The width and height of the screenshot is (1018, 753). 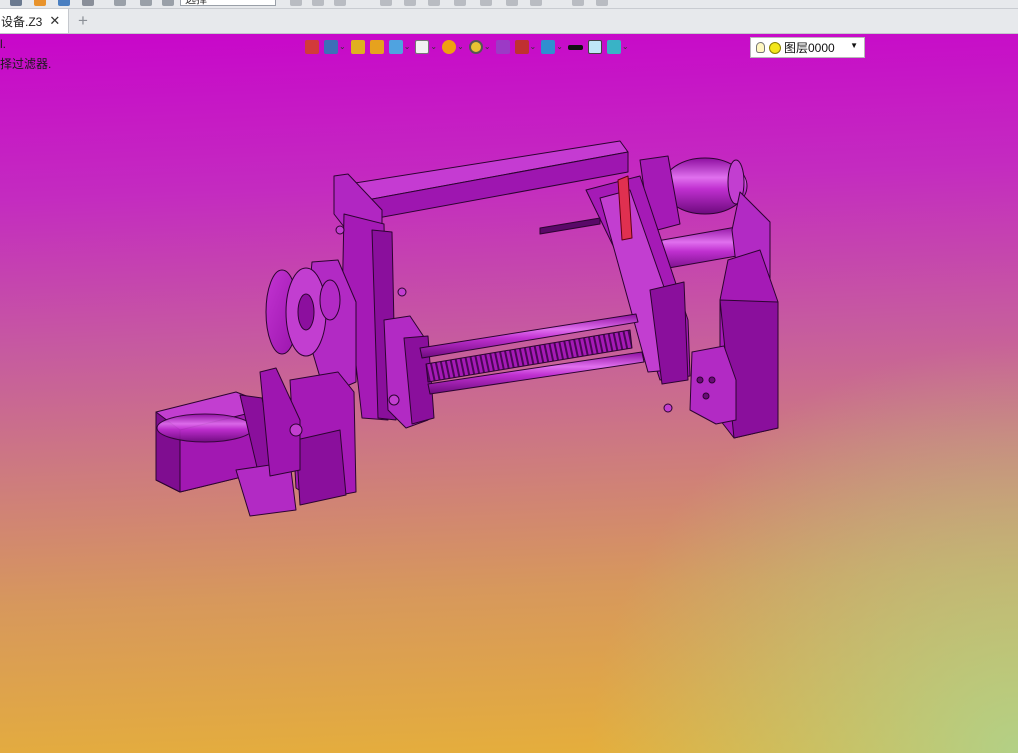 I want to click on line-icon, so click(x=410, y=3).